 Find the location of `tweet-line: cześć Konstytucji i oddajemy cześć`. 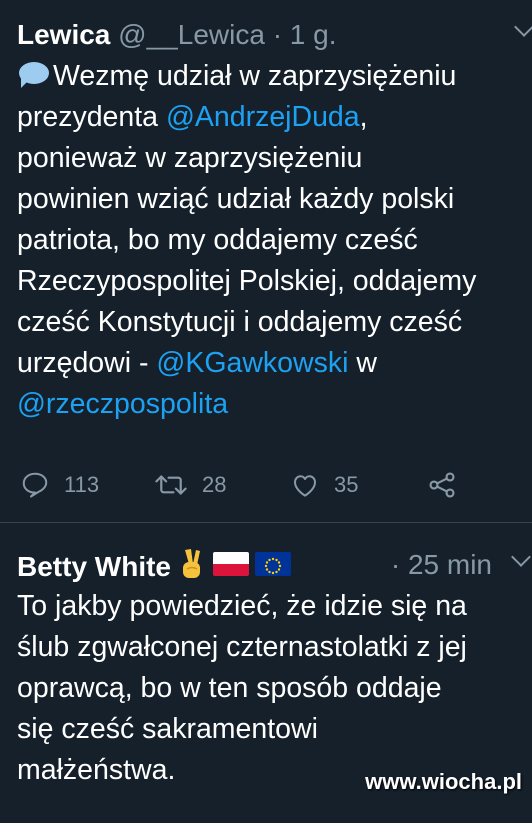

tweet-line: cześć Konstytucji i oddajemy cześć is located at coordinates (274, 322).